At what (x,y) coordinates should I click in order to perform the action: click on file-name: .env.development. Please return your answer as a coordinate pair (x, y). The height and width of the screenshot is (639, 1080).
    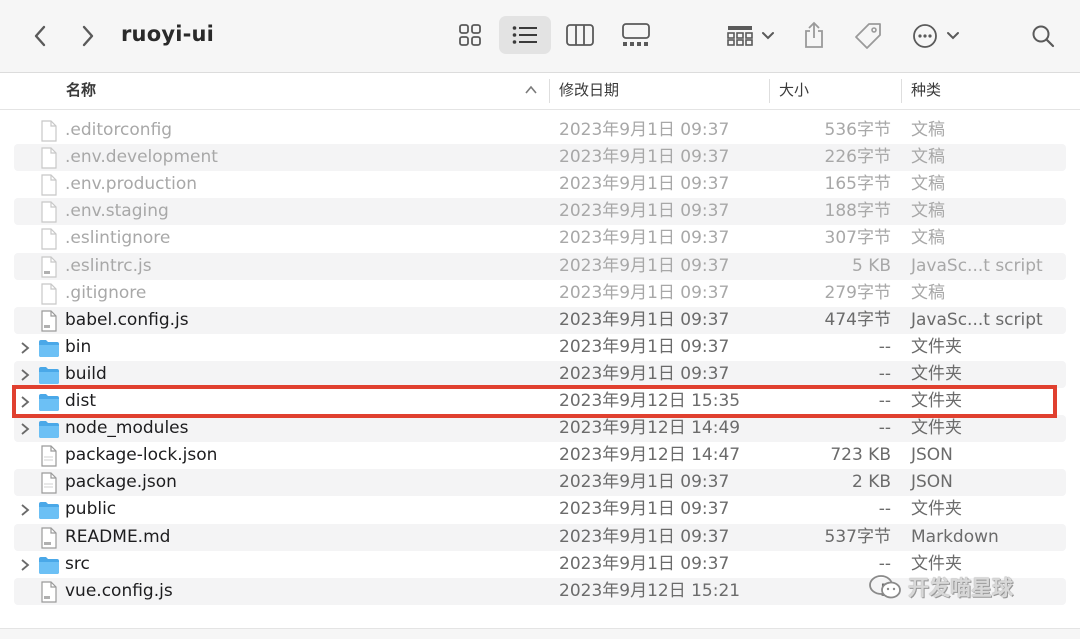
    Looking at the image, I should click on (141, 157).